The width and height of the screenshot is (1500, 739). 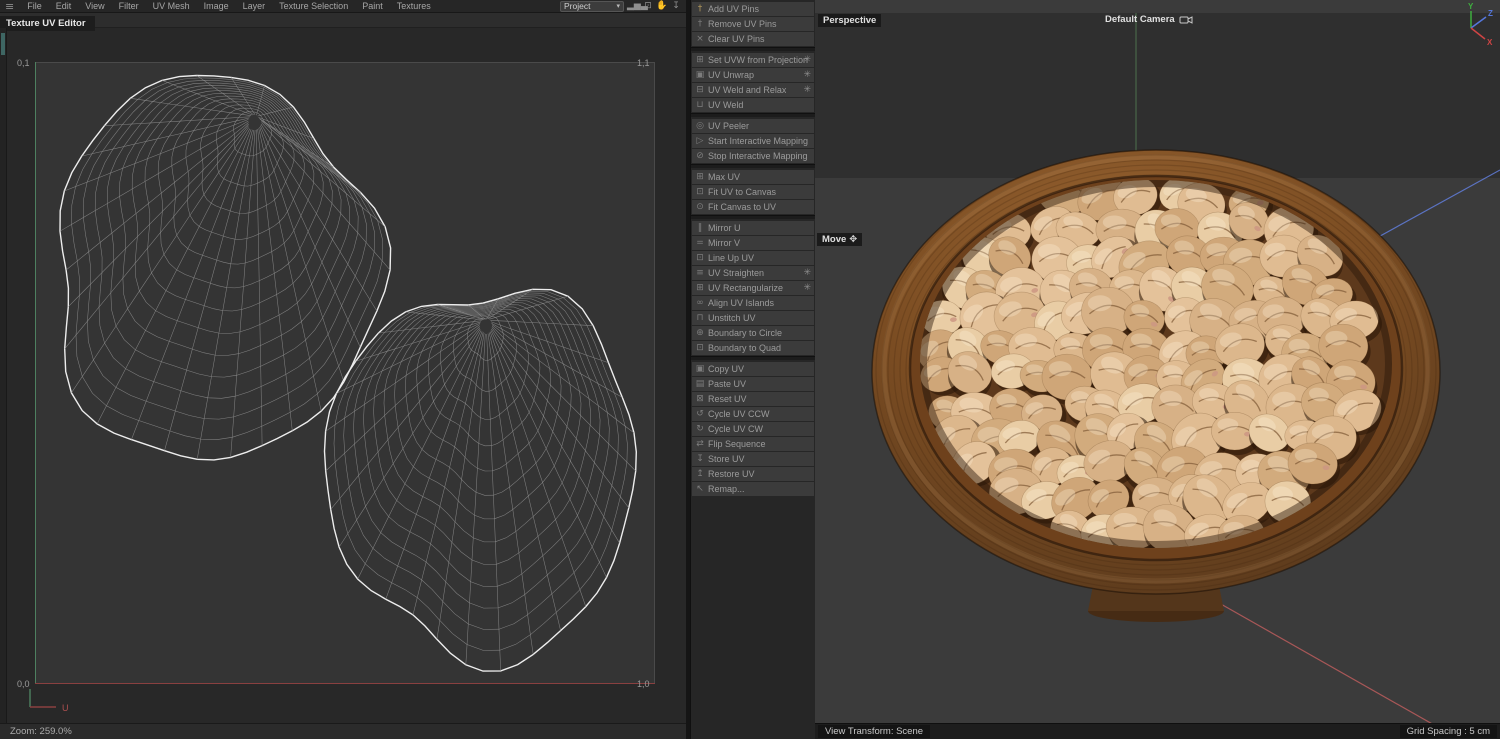 I want to click on cycle-ccw-icon: ↺, so click(x=700, y=414).